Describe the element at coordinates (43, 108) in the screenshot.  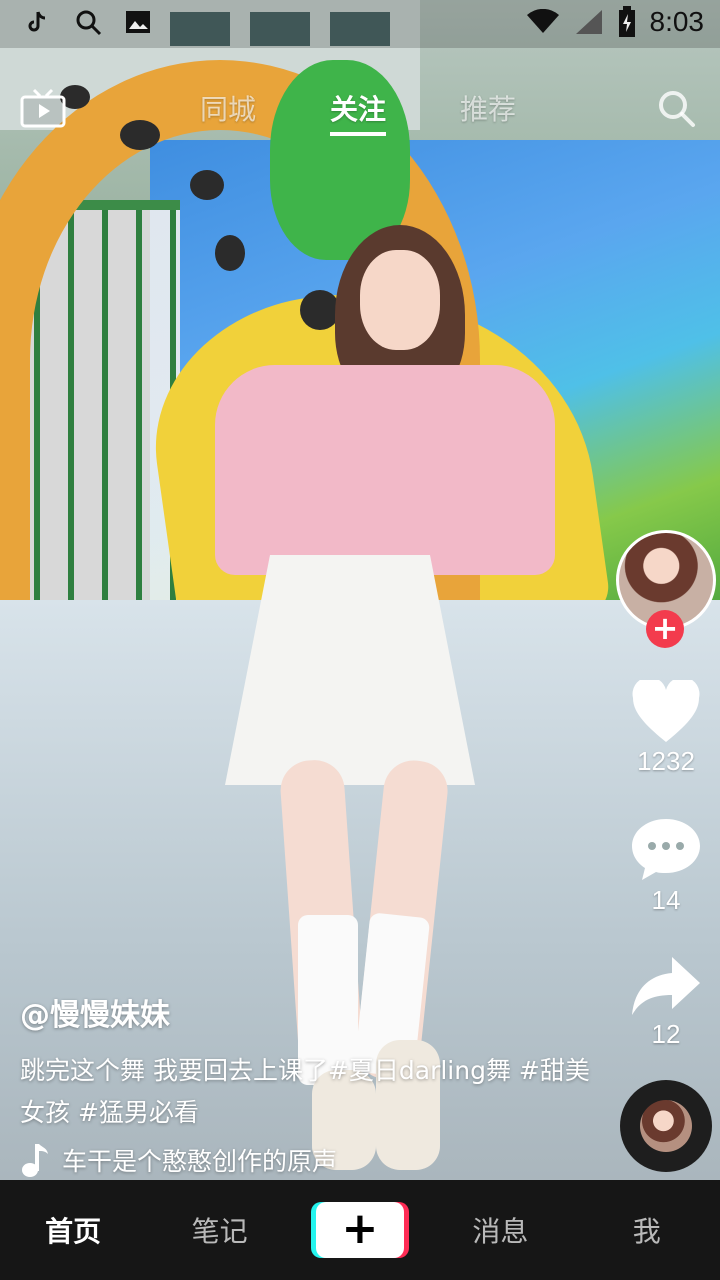
I see `tv-icon` at that location.